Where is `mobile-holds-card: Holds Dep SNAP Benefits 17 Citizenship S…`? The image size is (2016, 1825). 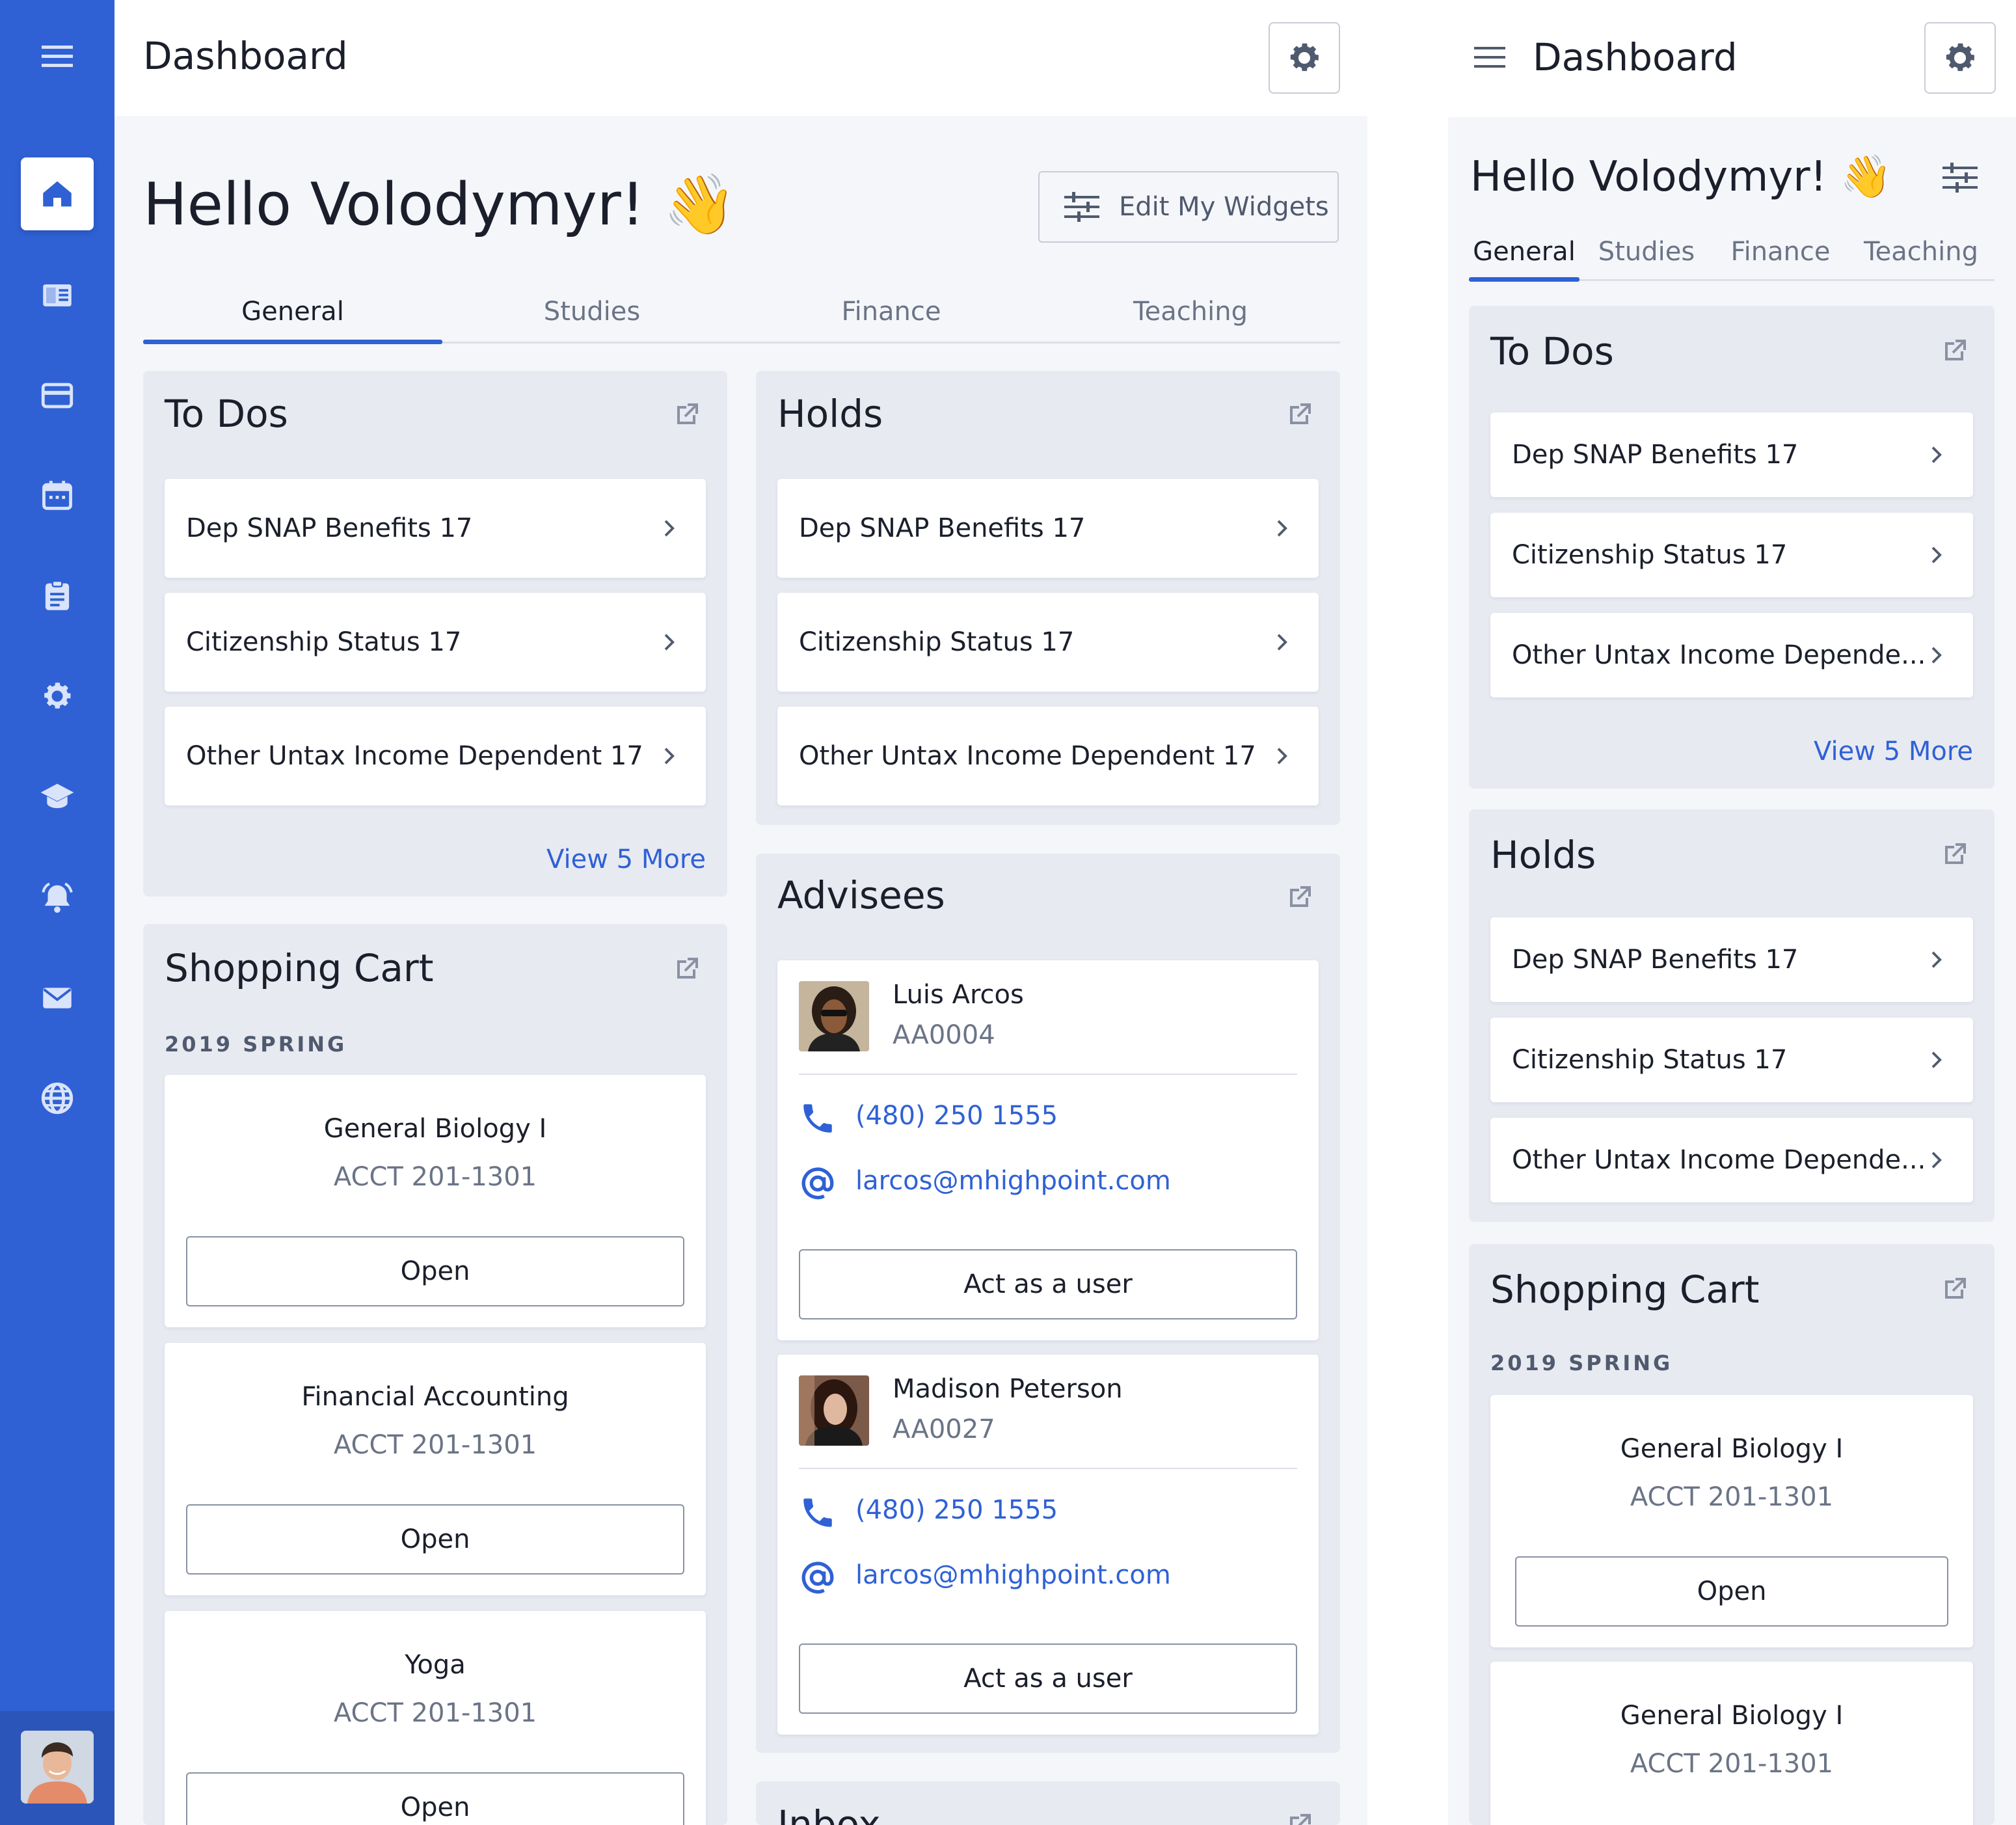
mobile-holds-card: Holds Dep SNAP Benefits 17 Citizenship S… is located at coordinates (1732, 1015).